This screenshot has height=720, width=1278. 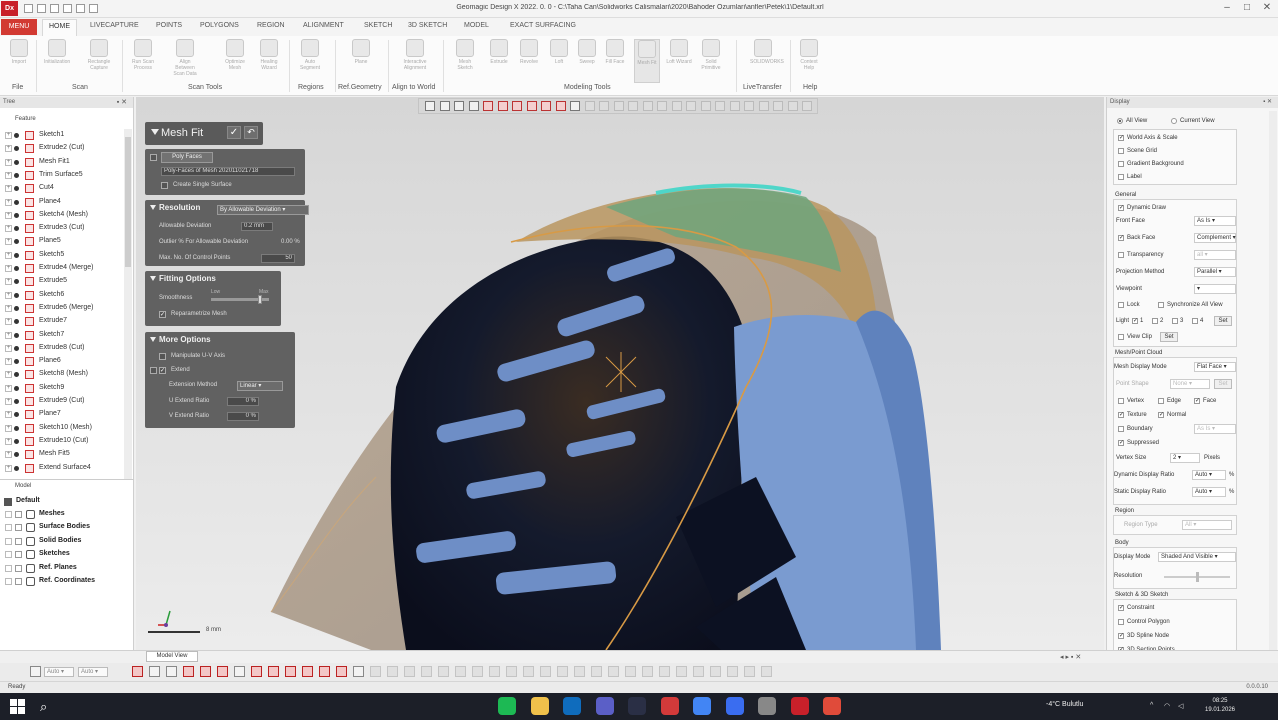 What do you see at coordinates (1161, 401) in the screenshot?
I see `edge-checkbox` at bounding box center [1161, 401].